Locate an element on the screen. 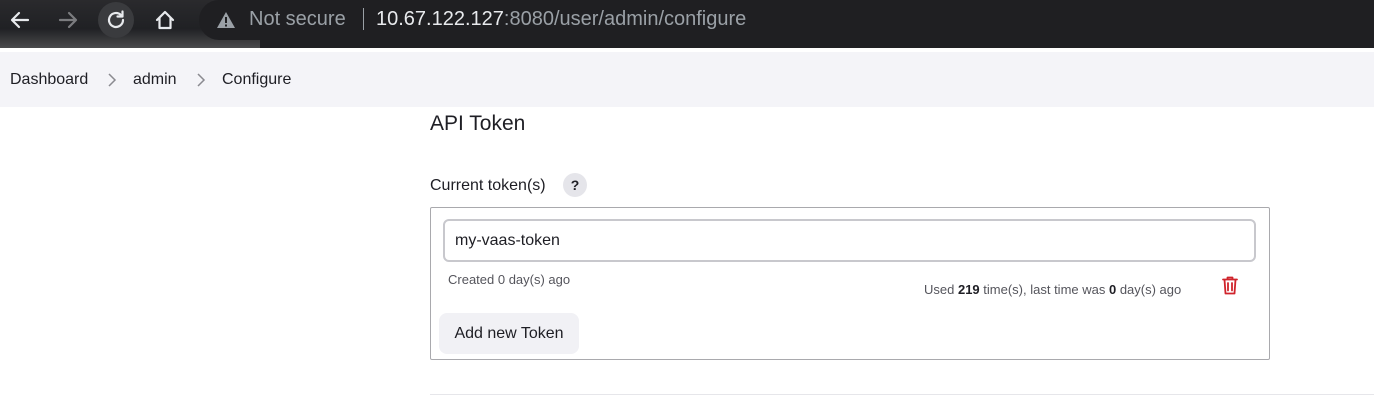  home-button is located at coordinates (165, 20).